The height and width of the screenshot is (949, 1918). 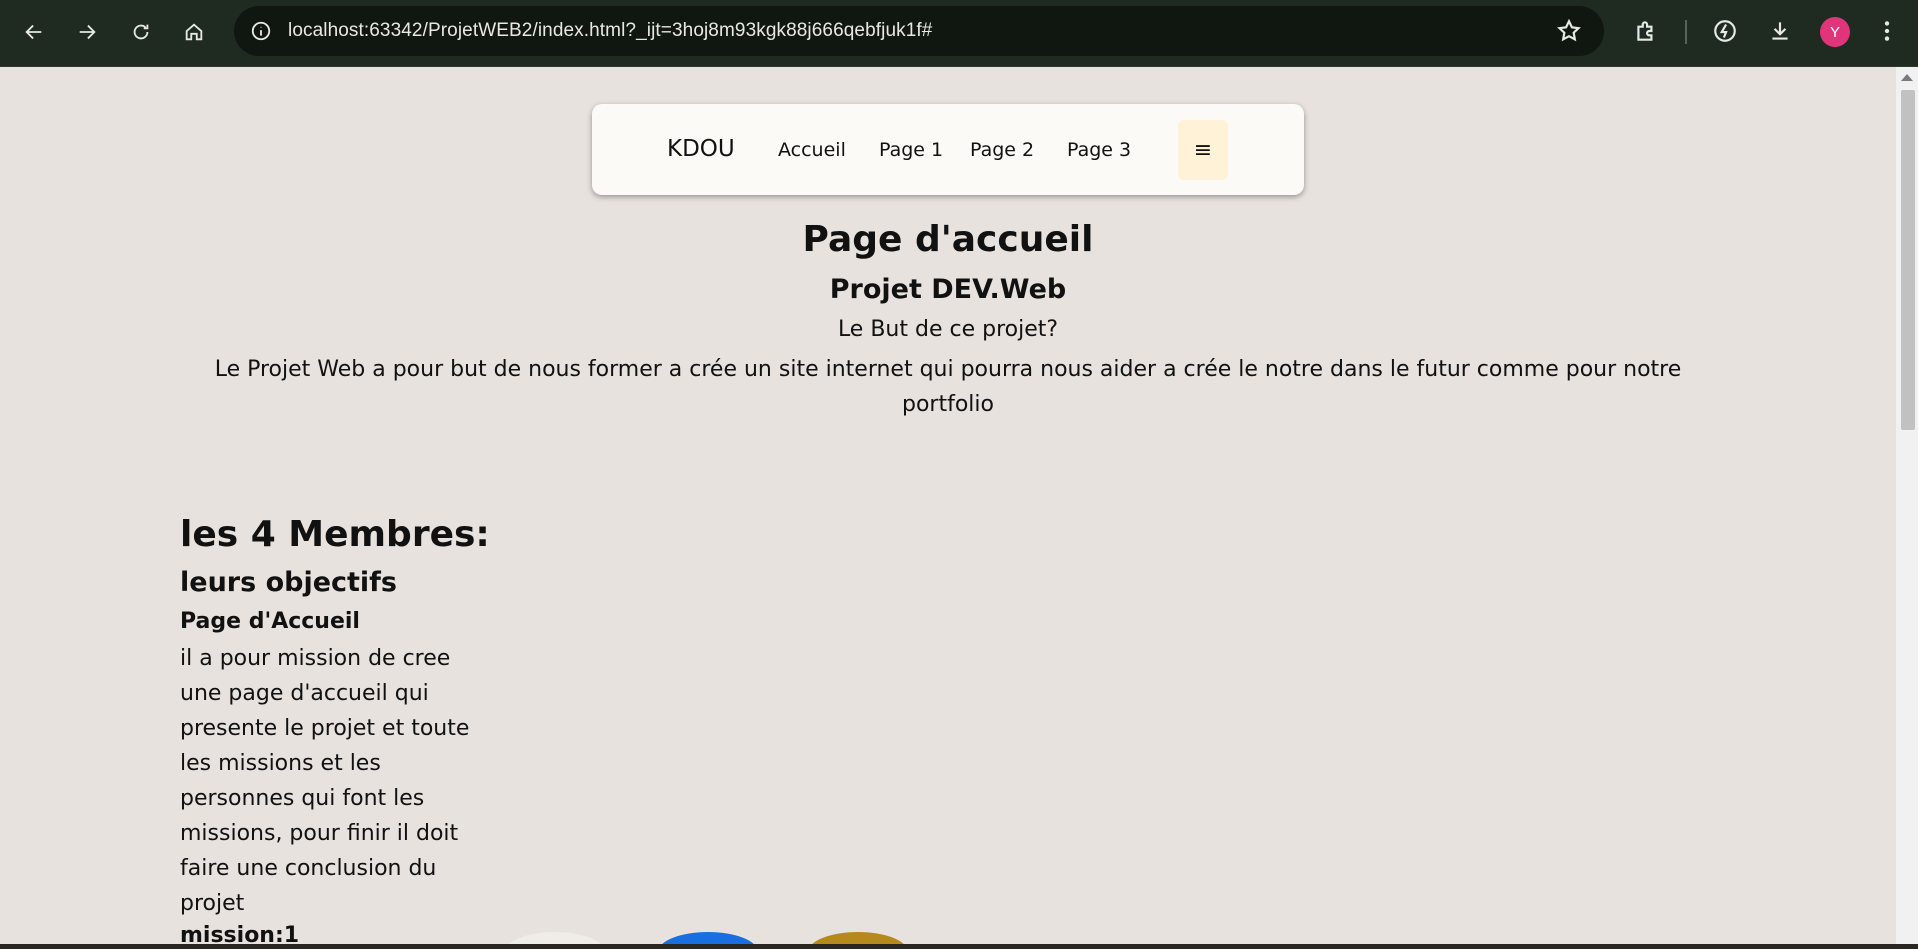 What do you see at coordinates (335, 534) in the screenshot?
I see `members-heading: les 4 Membres:` at bounding box center [335, 534].